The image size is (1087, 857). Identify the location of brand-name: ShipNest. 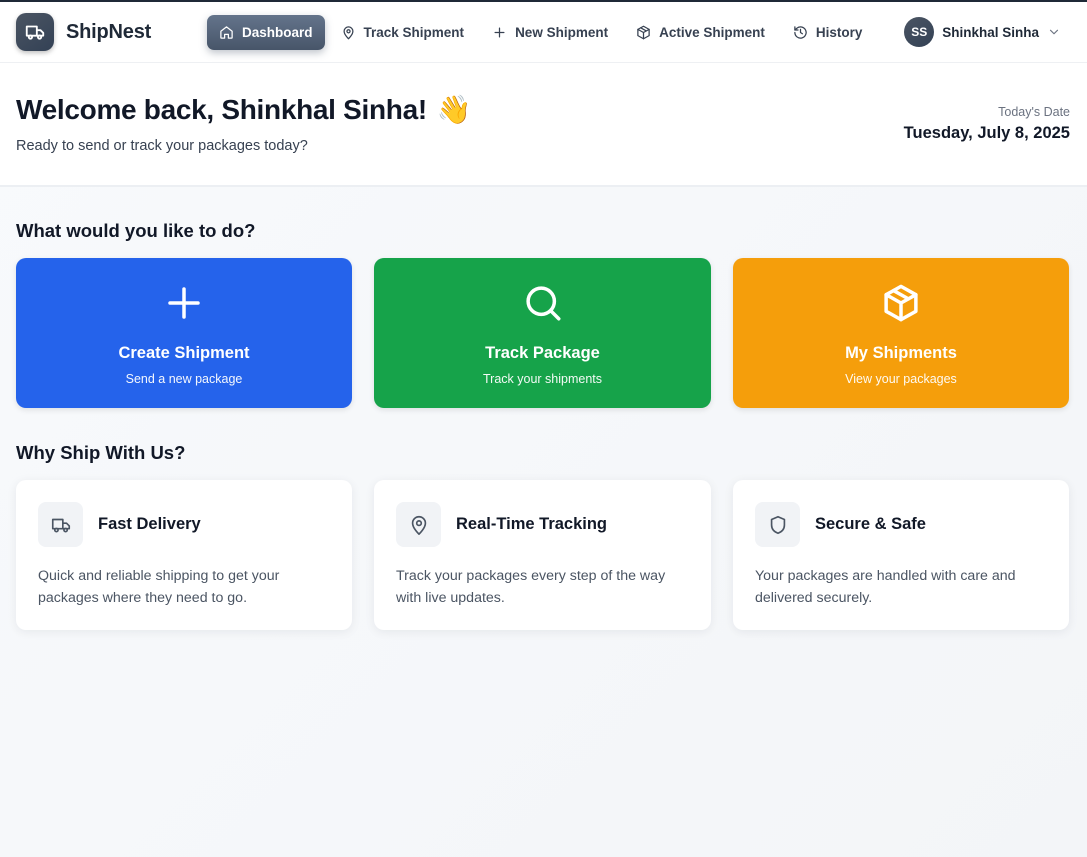
(109, 31).